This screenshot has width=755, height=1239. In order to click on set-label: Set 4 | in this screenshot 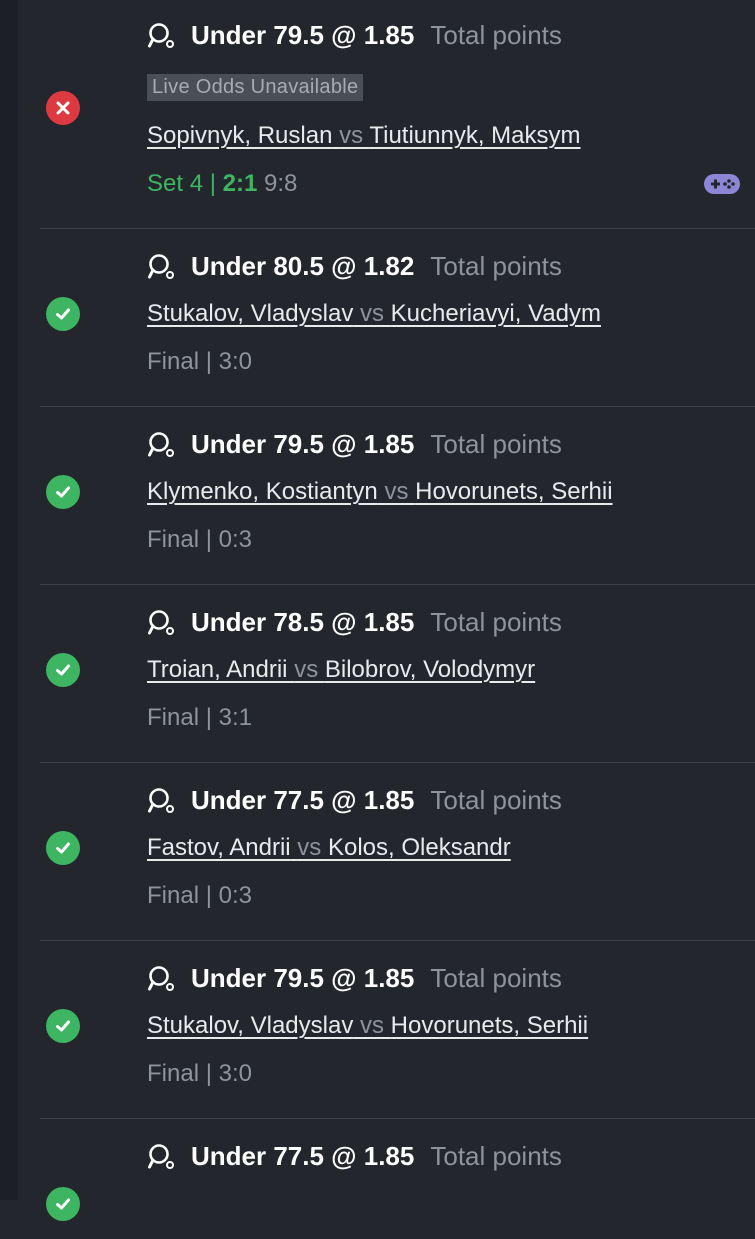, I will do `click(185, 183)`.